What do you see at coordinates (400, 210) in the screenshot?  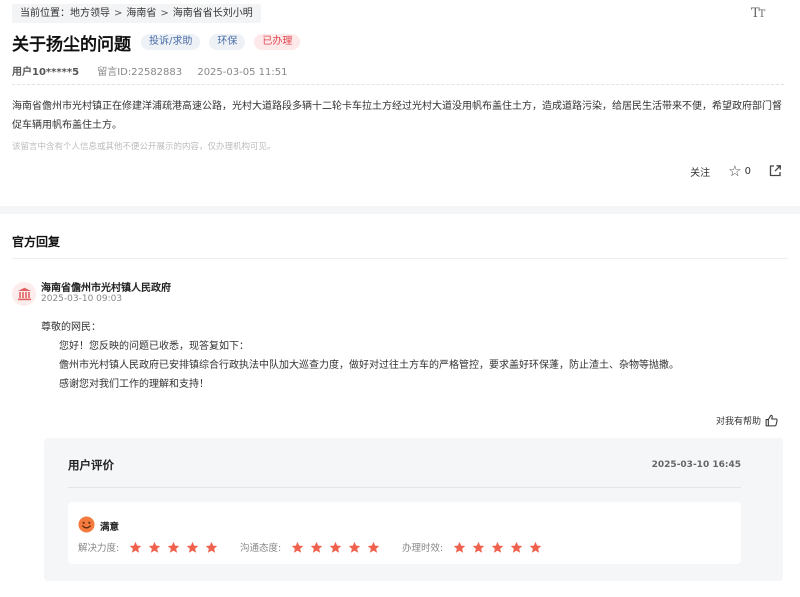 I see `section-separator` at bounding box center [400, 210].